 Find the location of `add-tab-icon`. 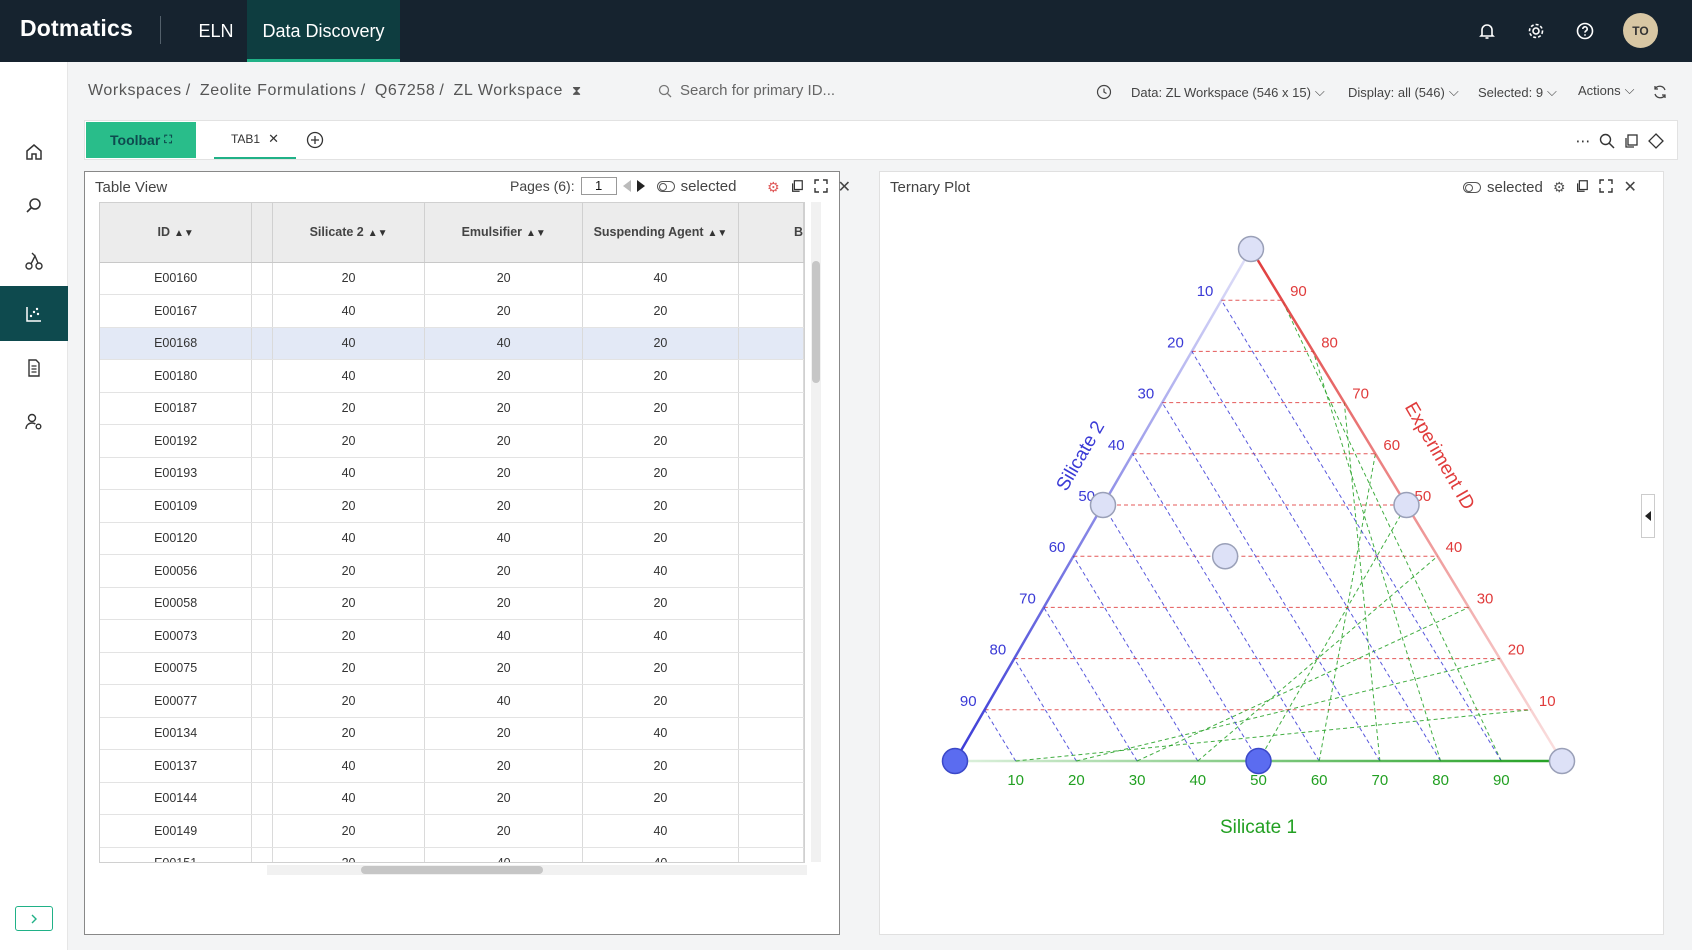

add-tab-icon is located at coordinates (315, 140).